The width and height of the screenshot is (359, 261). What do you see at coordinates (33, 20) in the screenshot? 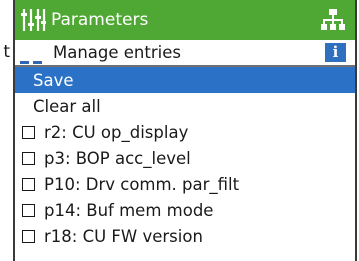
I see `sliders-icon` at bounding box center [33, 20].